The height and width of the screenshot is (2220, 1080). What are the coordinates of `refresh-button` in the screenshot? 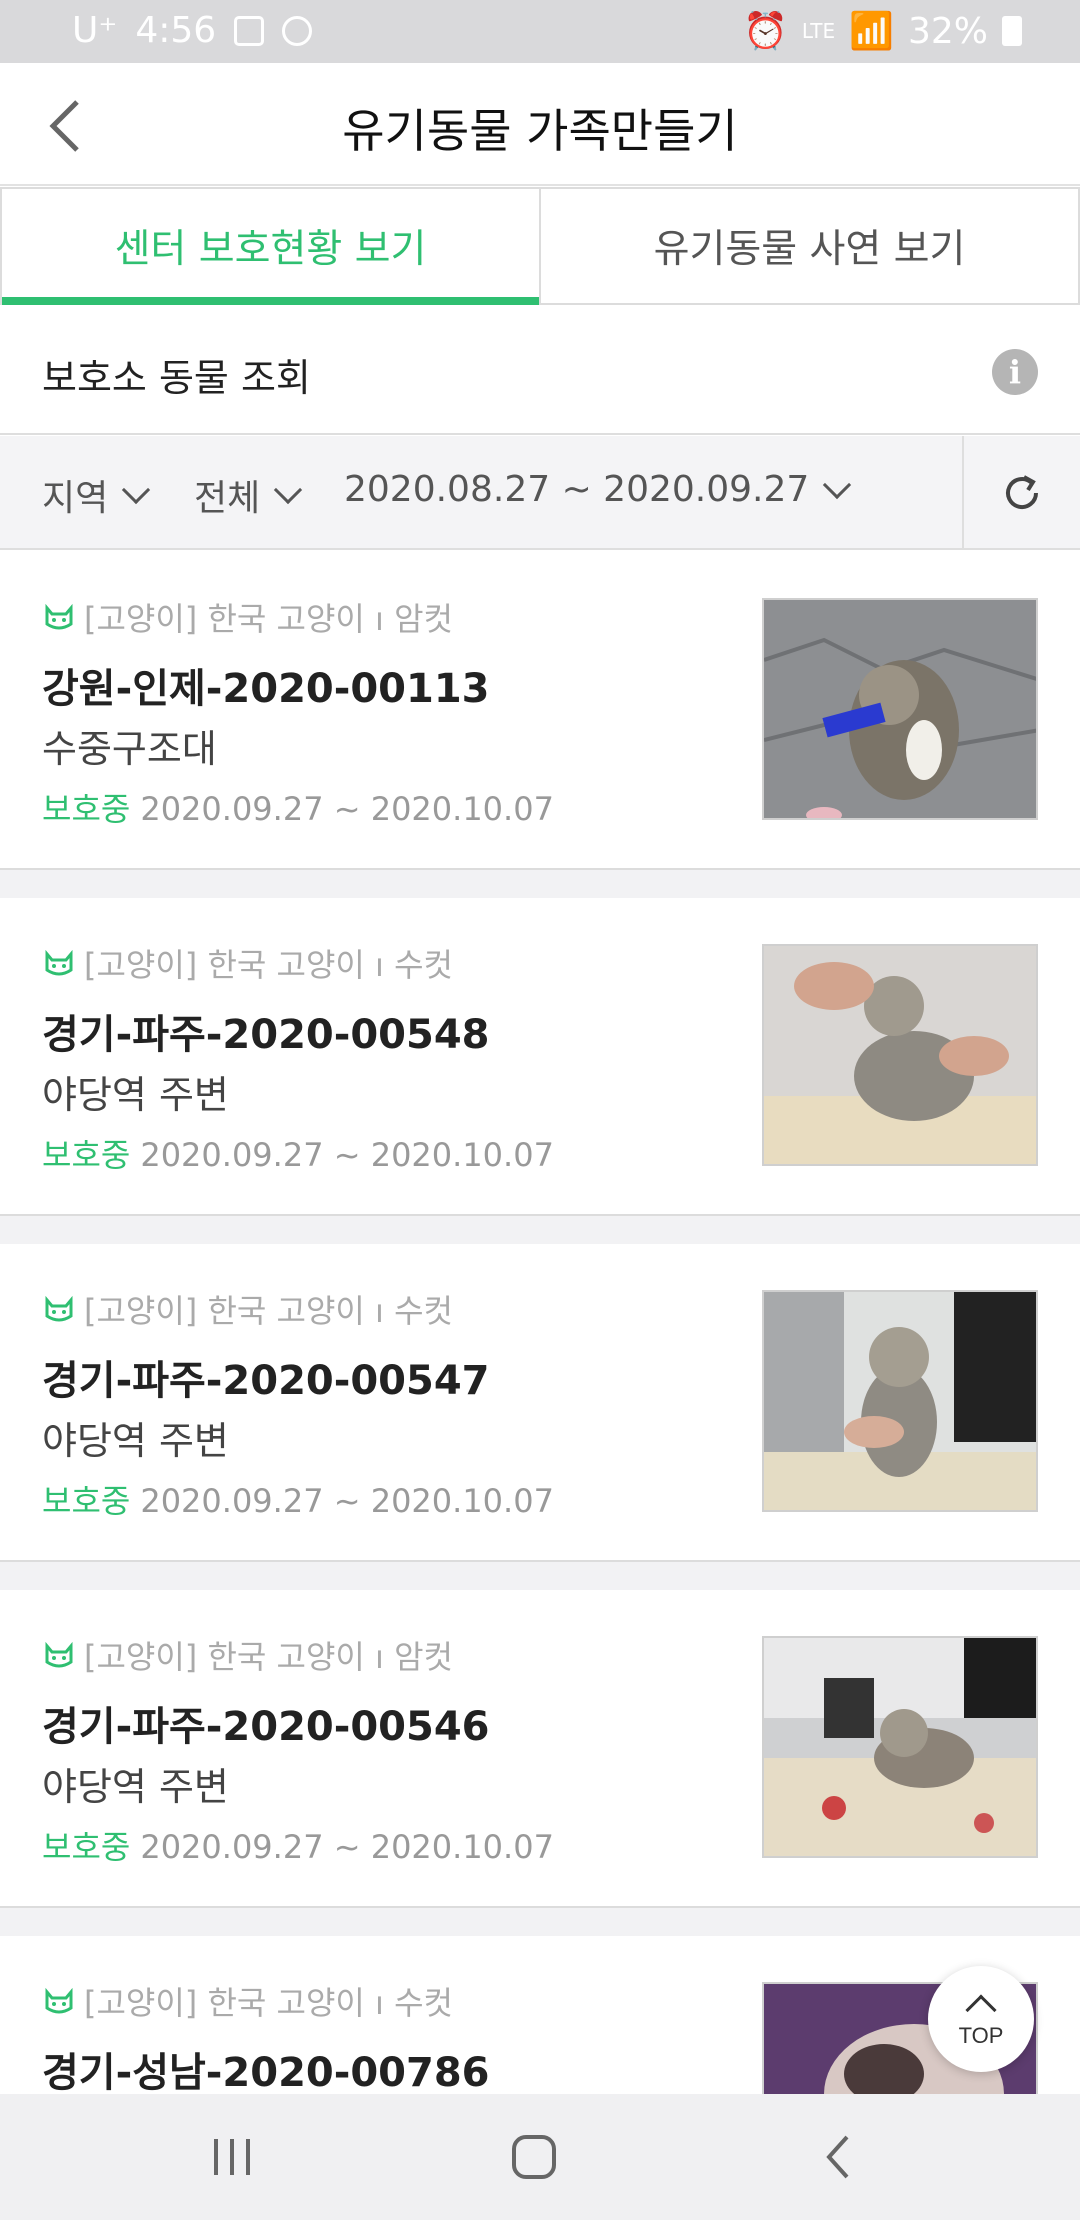 It's located at (1021, 493).